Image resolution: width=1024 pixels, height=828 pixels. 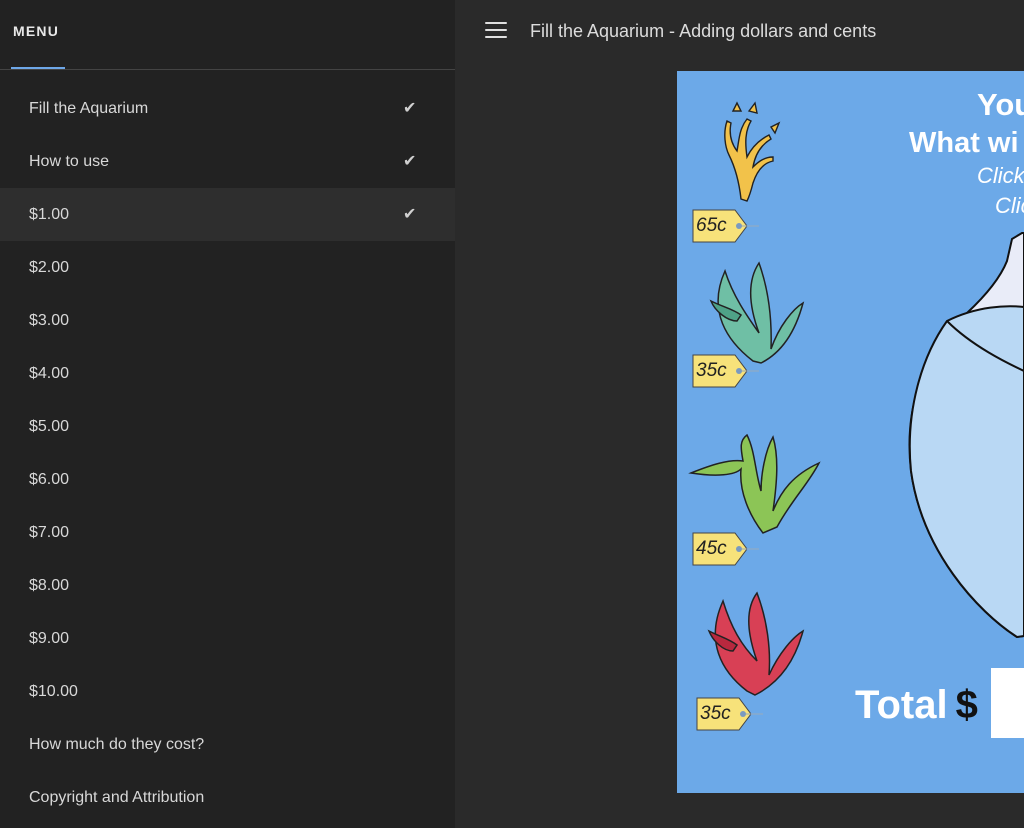 What do you see at coordinates (49, 267) in the screenshot?
I see `menu-item-label: $2.00` at bounding box center [49, 267].